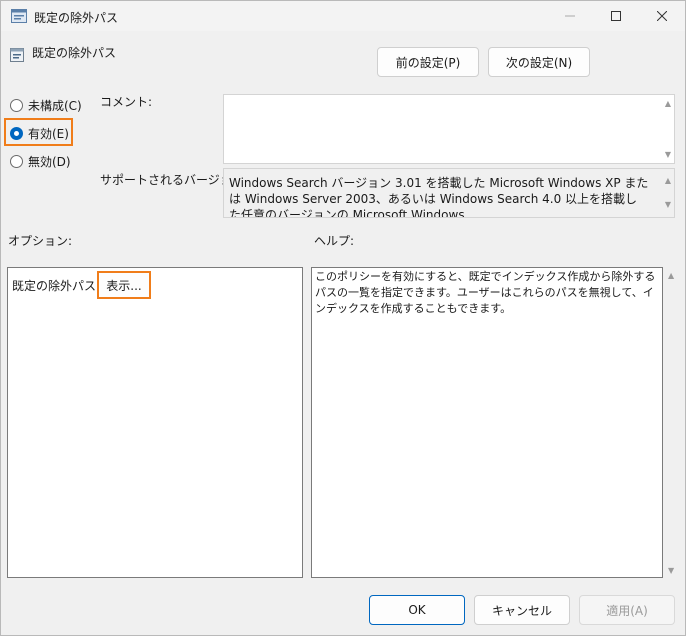 The width and height of the screenshot is (686, 636). Describe the element at coordinates (522, 610) in the screenshot. I see `cancel-button: キャンセル` at that location.